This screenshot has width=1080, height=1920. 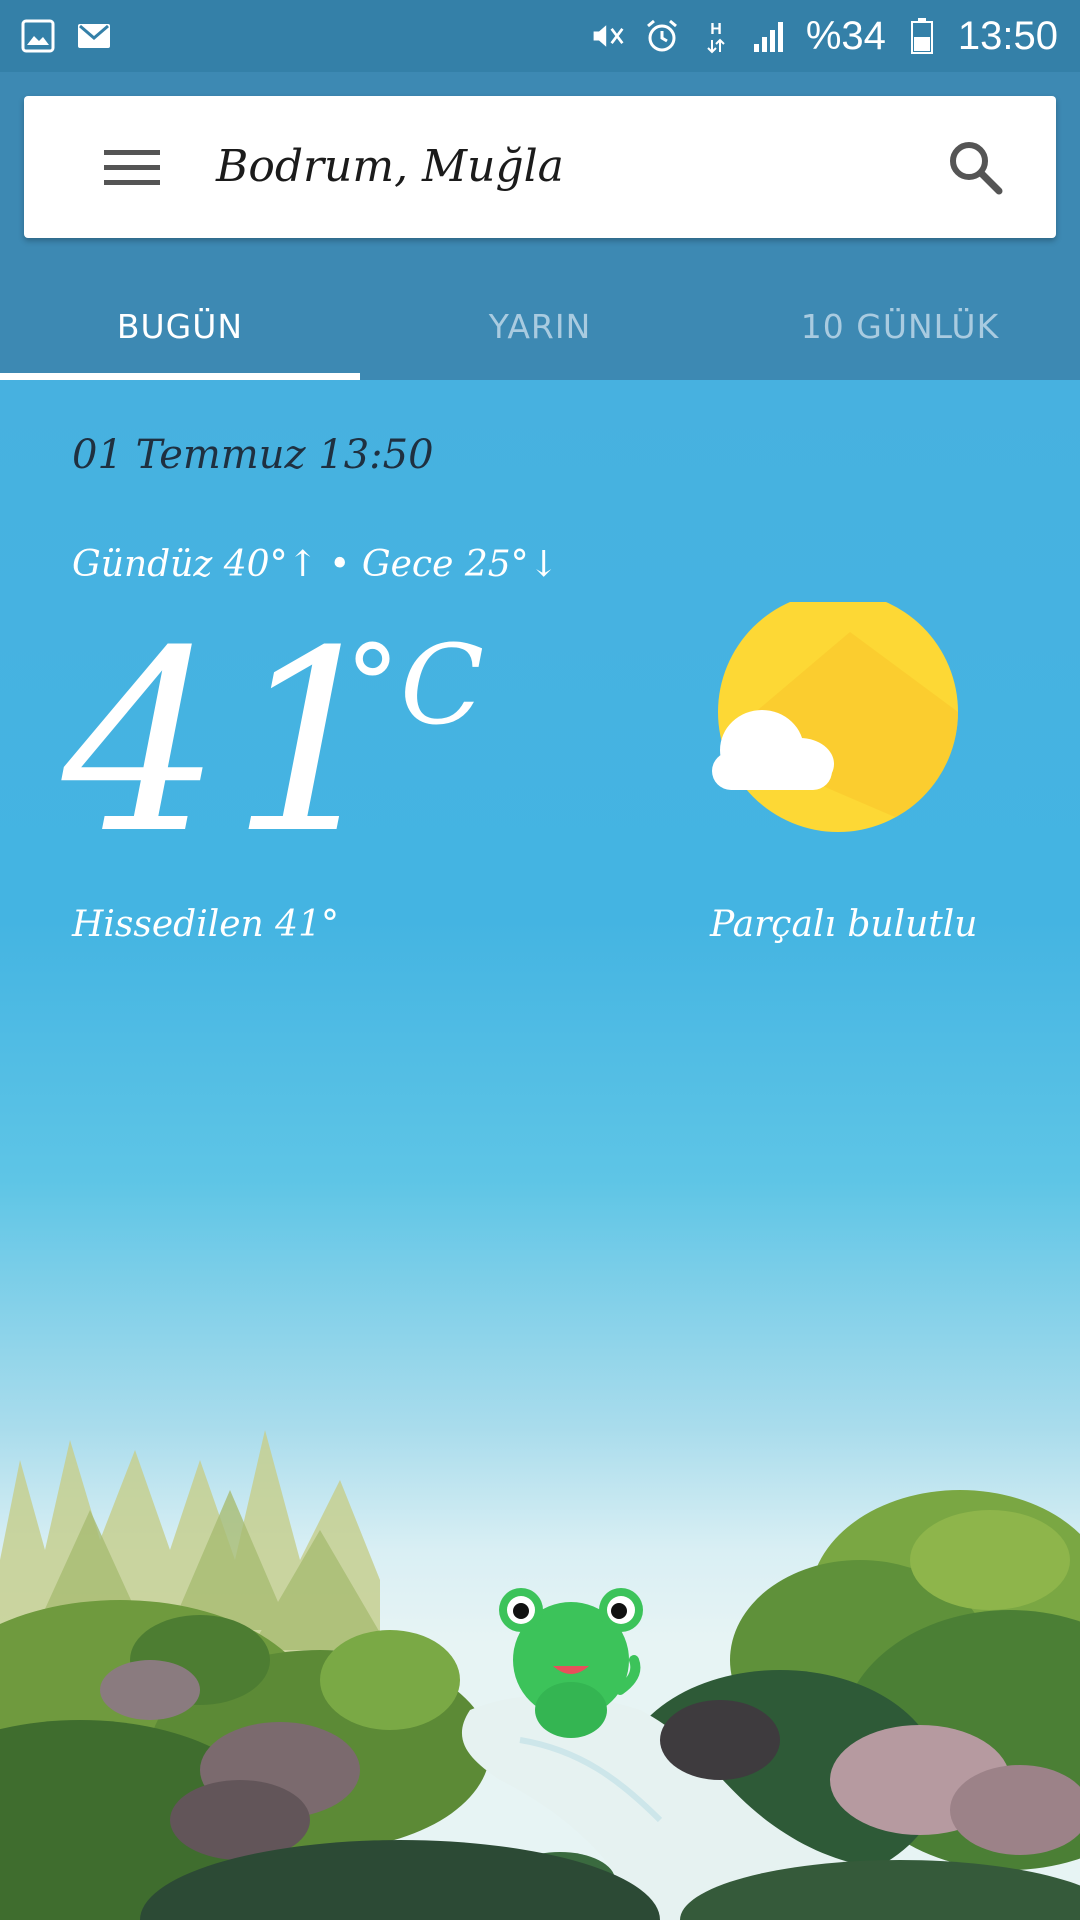 What do you see at coordinates (608, 36) in the screenshot?
I see `mute-icon` at bounding box center [608, 36].